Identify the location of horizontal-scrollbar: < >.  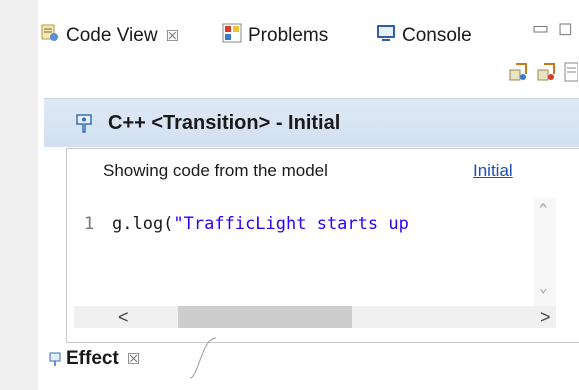
(315, 317).